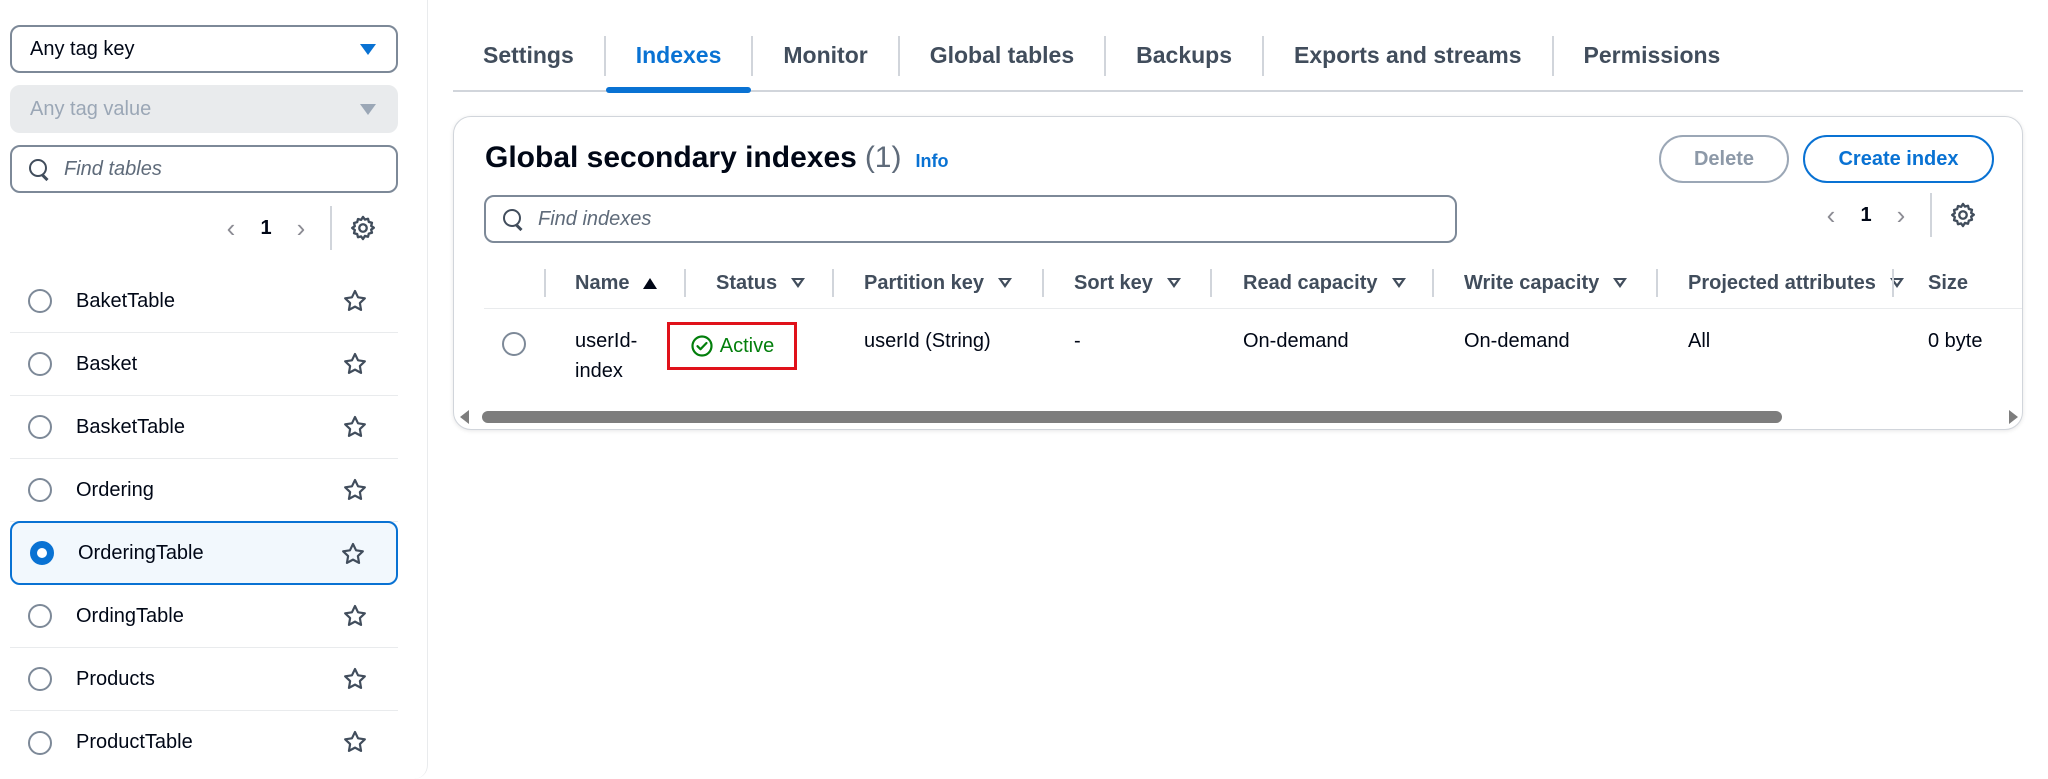 The width and height of the screenshot is (2048, 779). I want to click on tab-indexes: Indexes, so click(678, 59).